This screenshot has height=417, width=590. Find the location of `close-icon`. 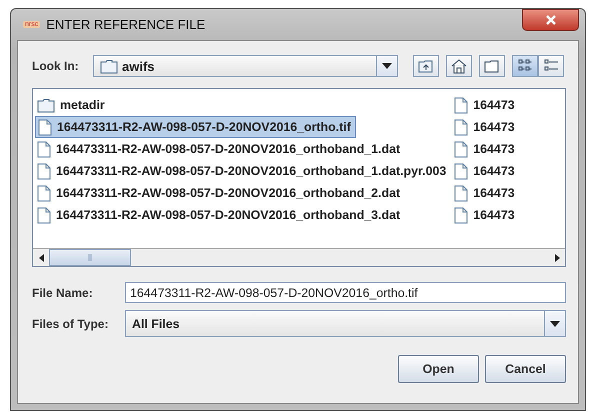

close-icon is located at coordinates (551, 19).